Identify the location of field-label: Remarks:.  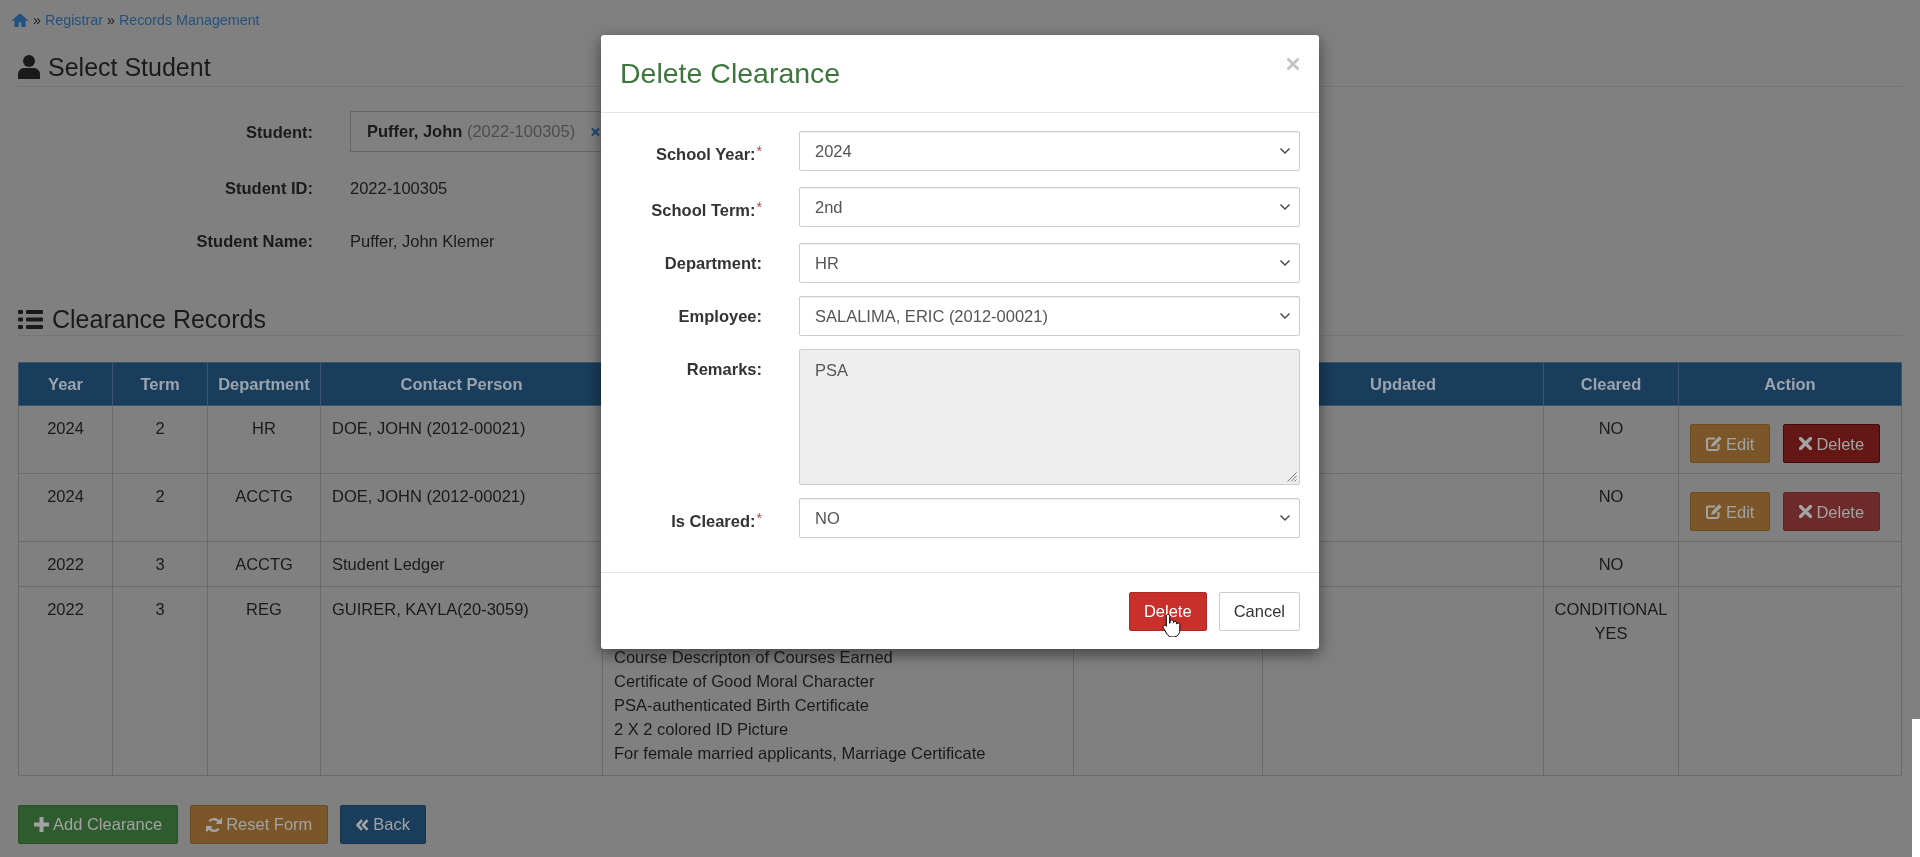
(723, 369).